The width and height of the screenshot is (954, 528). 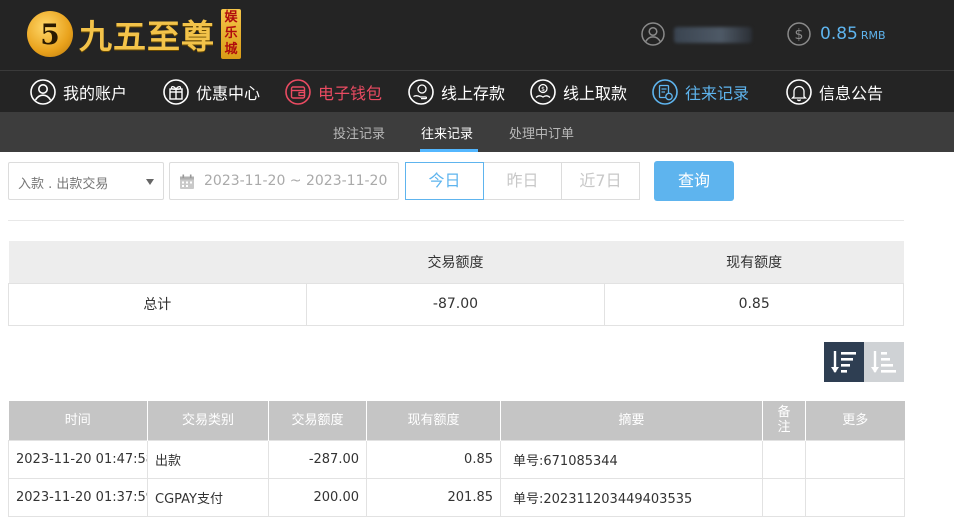 I want to click on logo-badge: 娱乐城, so click(x=231, y=34).